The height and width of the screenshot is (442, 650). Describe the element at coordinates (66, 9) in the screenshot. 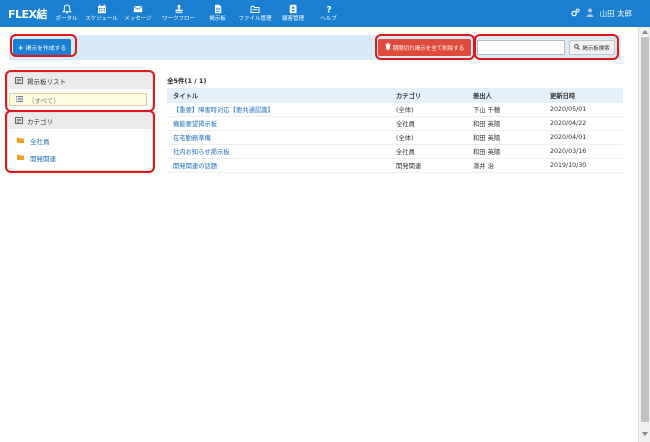

I see `bell-icon` at that location.